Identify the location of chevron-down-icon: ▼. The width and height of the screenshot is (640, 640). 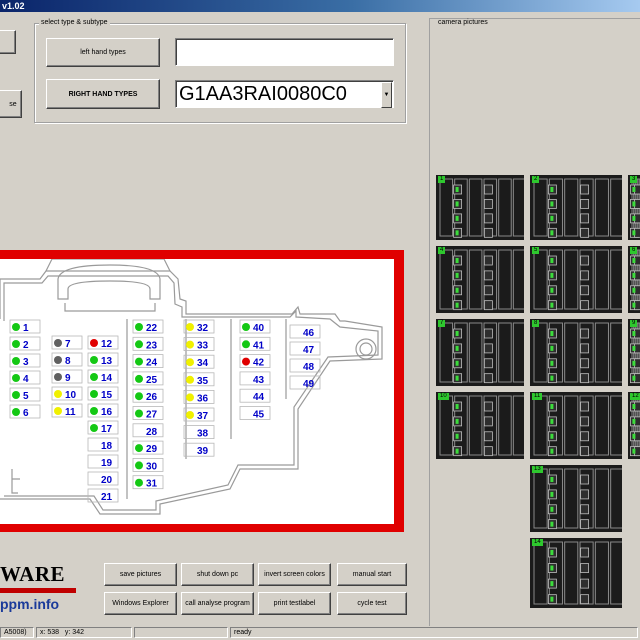
(386, 95).